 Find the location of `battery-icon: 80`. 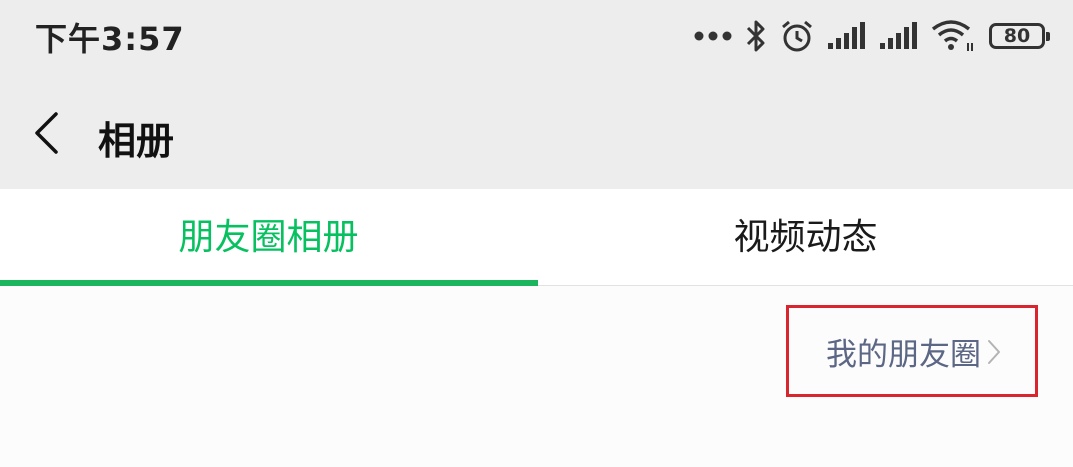

battery-icon: 80 is located at coordinates (1019, 36).